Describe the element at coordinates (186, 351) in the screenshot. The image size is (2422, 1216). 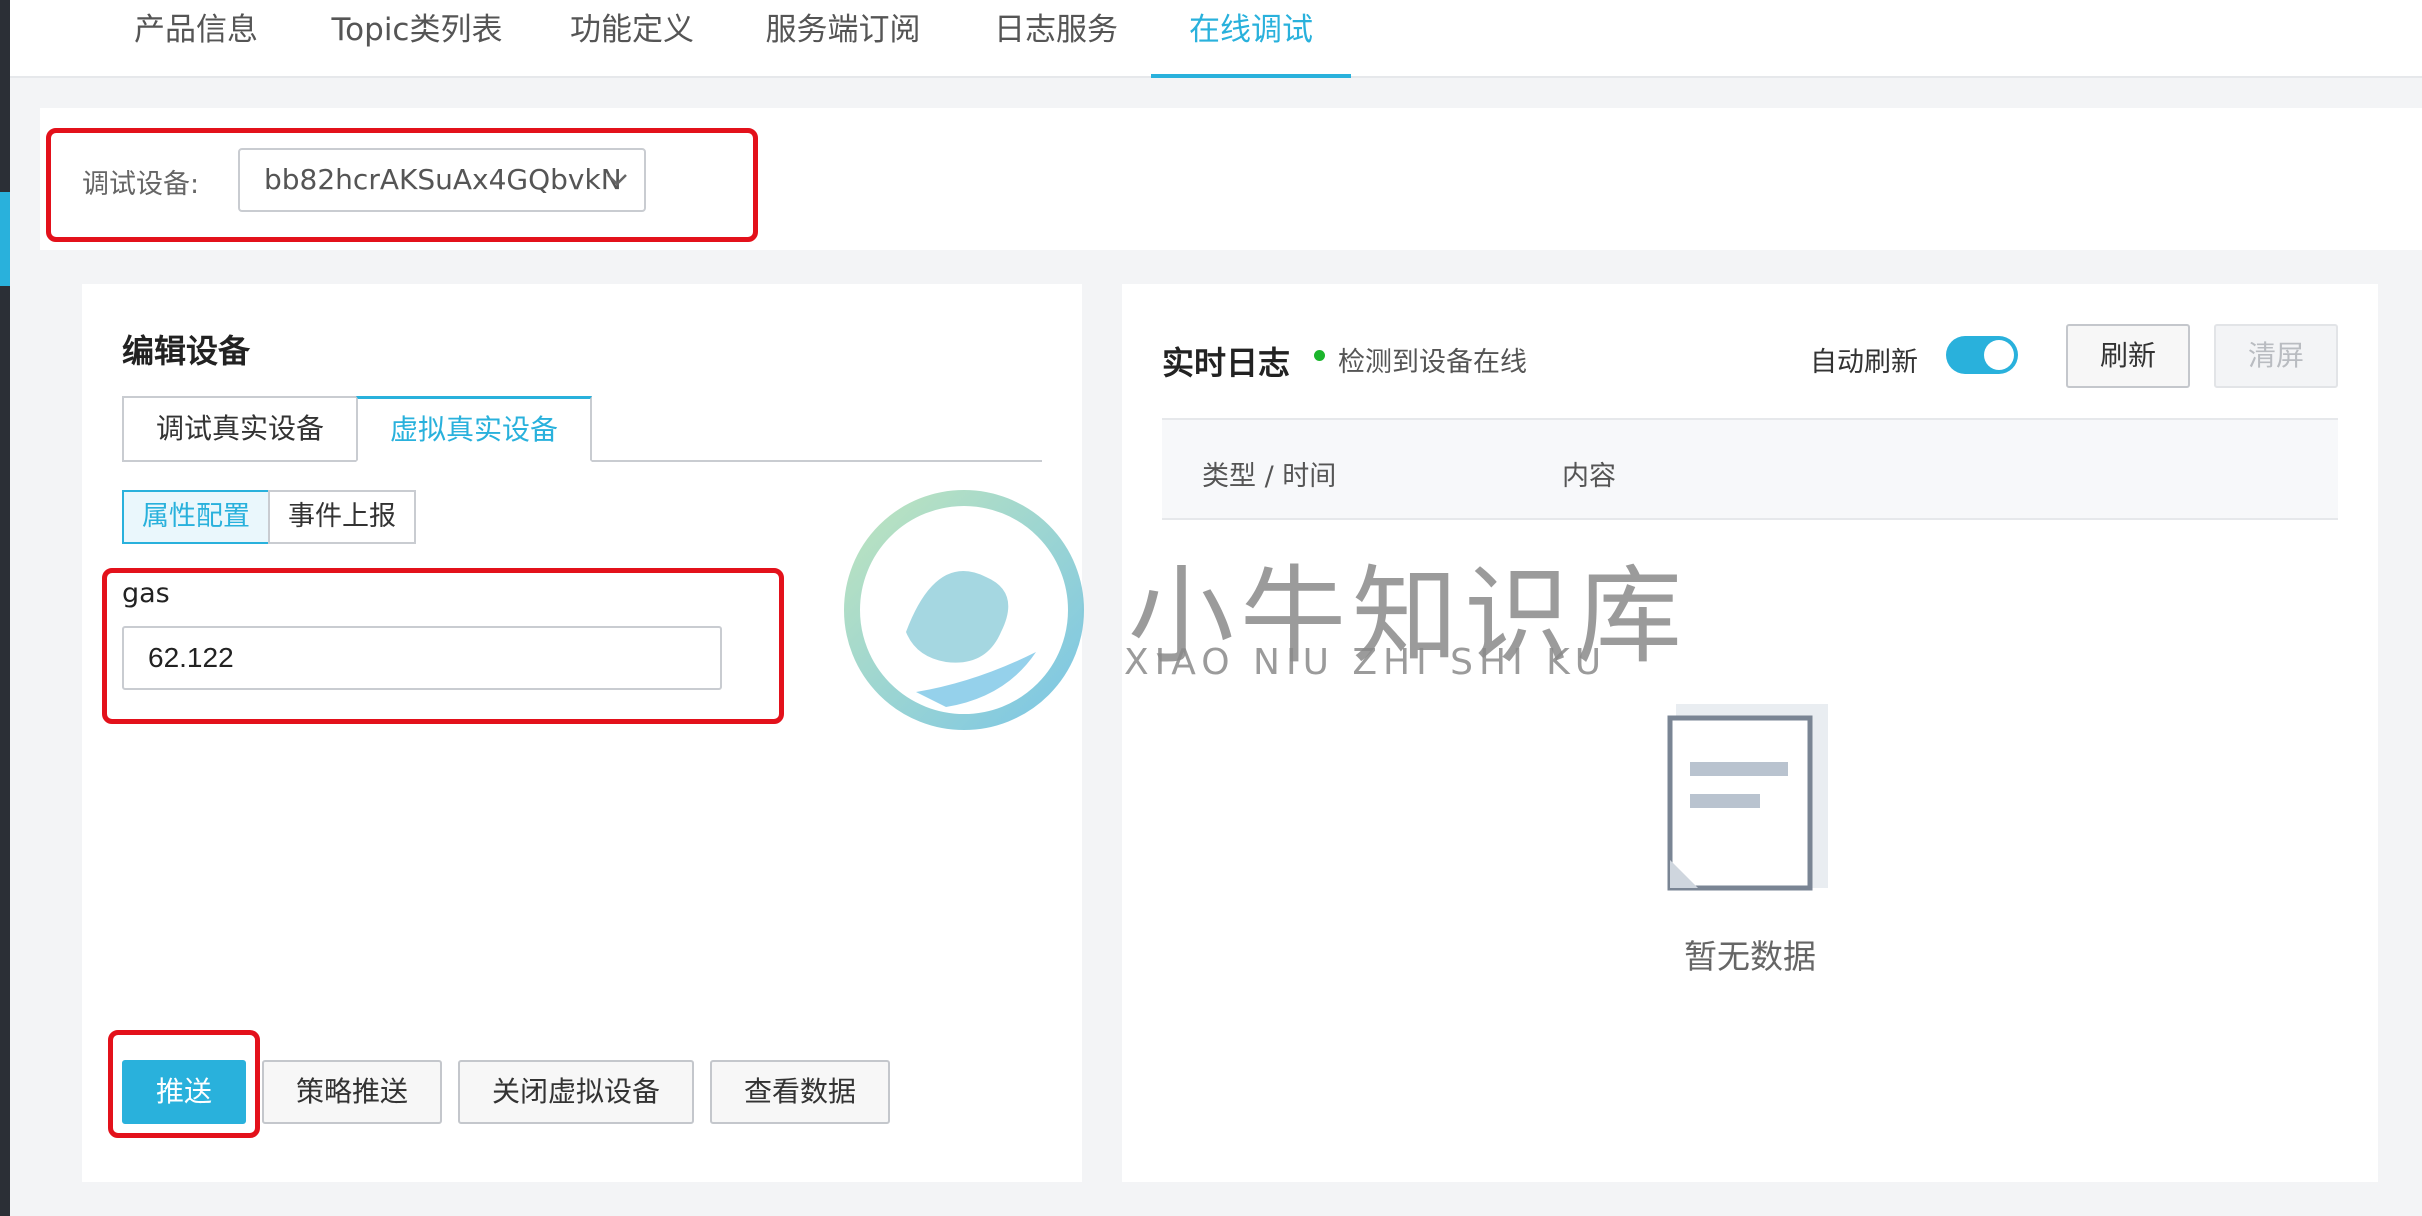
I see `edit-device-title: 编辑设备` at that location.